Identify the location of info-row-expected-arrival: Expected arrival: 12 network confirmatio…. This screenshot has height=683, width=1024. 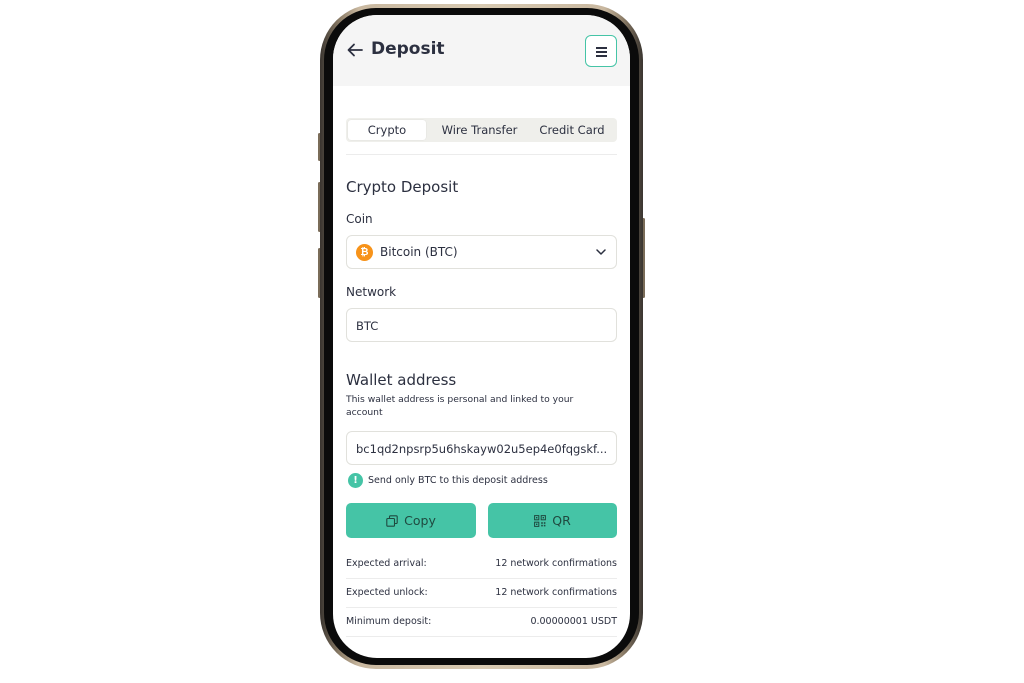
(481, 564).